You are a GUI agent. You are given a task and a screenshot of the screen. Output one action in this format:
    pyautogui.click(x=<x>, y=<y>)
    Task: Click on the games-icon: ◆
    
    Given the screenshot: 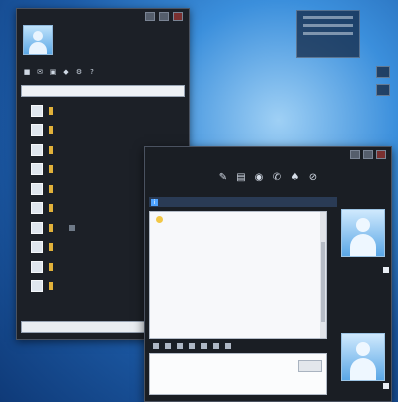 What is the action you would take?
    pyautogui.click(x=66, y=72)
    